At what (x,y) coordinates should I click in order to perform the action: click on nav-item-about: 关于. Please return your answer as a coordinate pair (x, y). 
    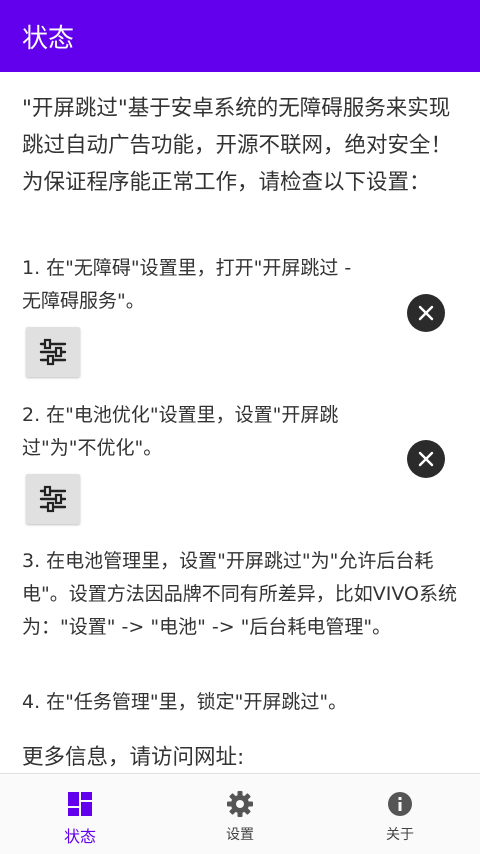
    Looking at the image, I should click on (400, 814).